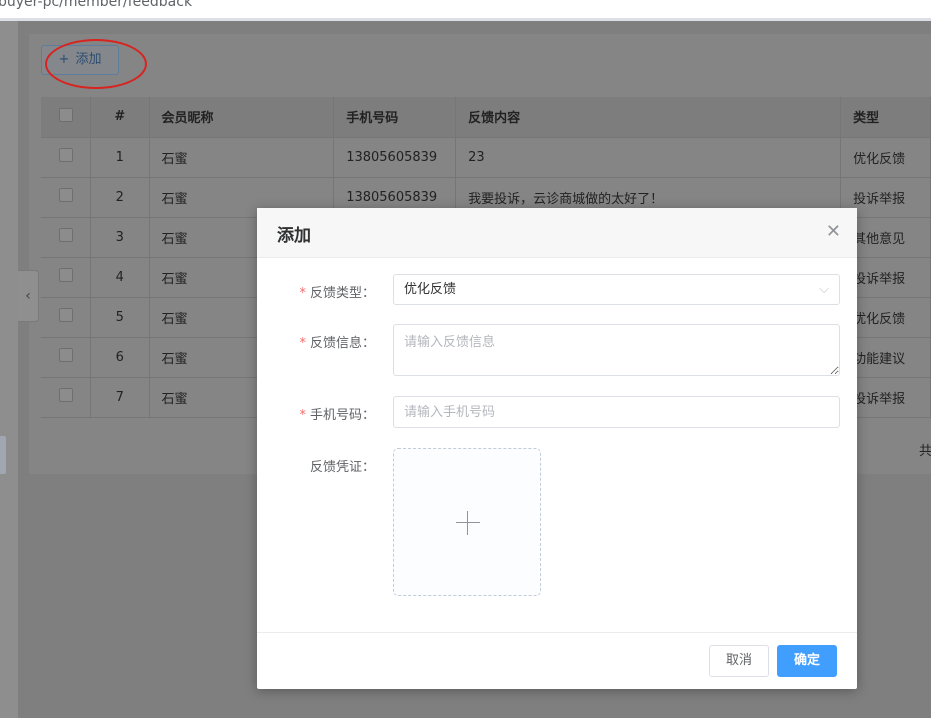 The height and width of the screenshot is (718, 931). Describe the element at coordinates (885, 157) in the screenshot. I see `row-type: 优化反馈` at that location.